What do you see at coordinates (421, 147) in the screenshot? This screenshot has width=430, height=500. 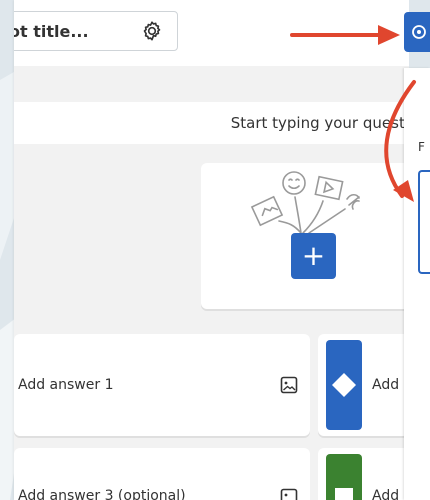 I see `panel-section-letter: F` at bounding box center [421, 147].